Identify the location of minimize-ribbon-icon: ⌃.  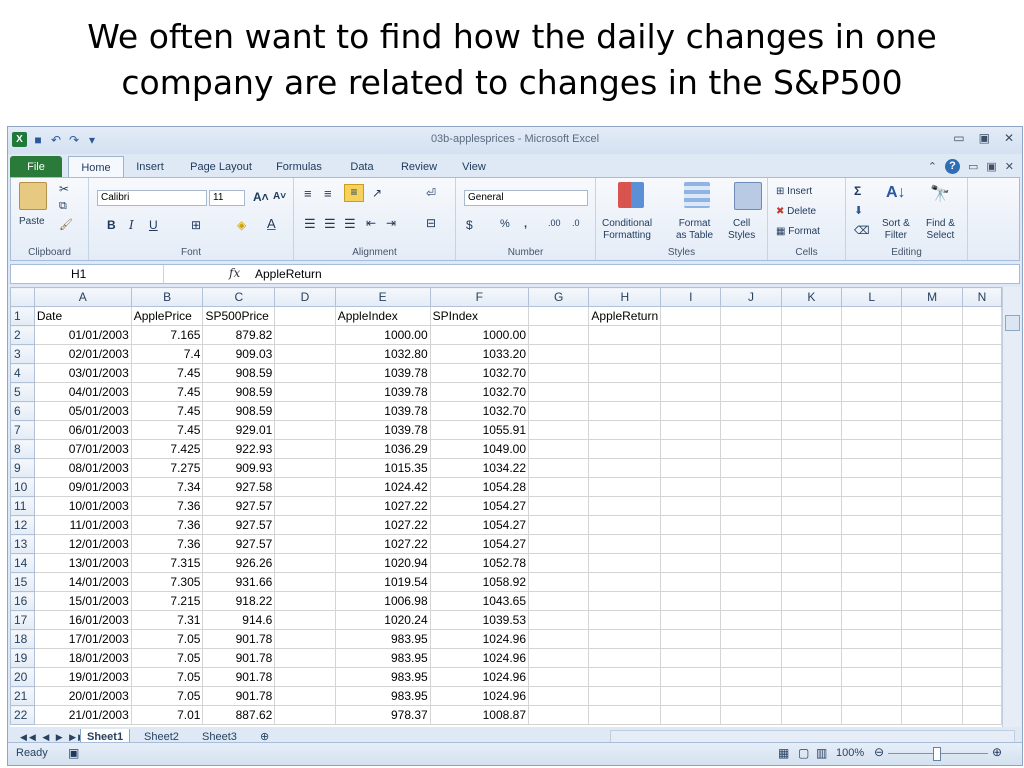
(932, 166).